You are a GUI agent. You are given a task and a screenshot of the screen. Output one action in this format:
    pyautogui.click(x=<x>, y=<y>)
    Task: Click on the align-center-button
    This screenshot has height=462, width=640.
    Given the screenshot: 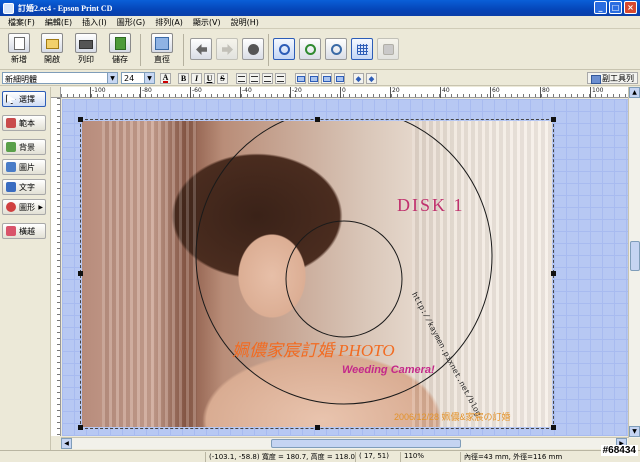 What is the action you would take?
    pyautogui.click(x=254, y=78)
    